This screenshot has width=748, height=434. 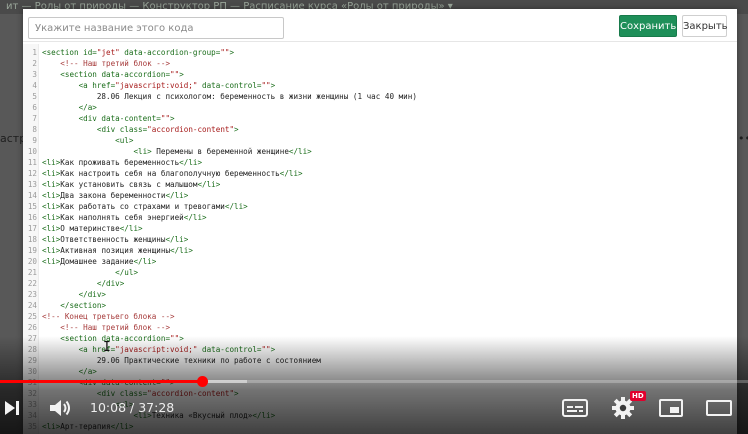 I want to click on code-line: 8 <div class="accordion-content">, so click(x=380, y=129).